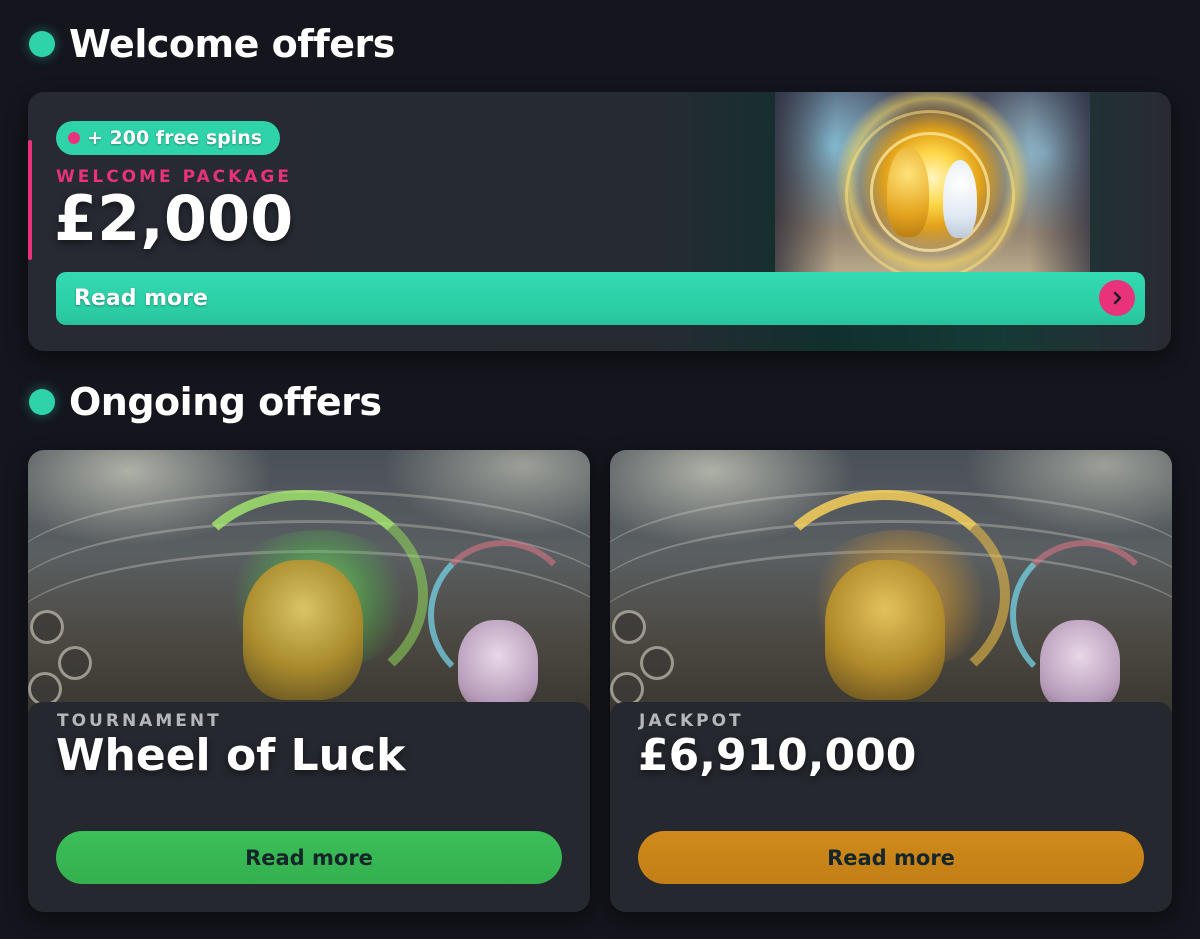  I want to click on welcome-offers-heading: Welcome offers, so click(212, 44).